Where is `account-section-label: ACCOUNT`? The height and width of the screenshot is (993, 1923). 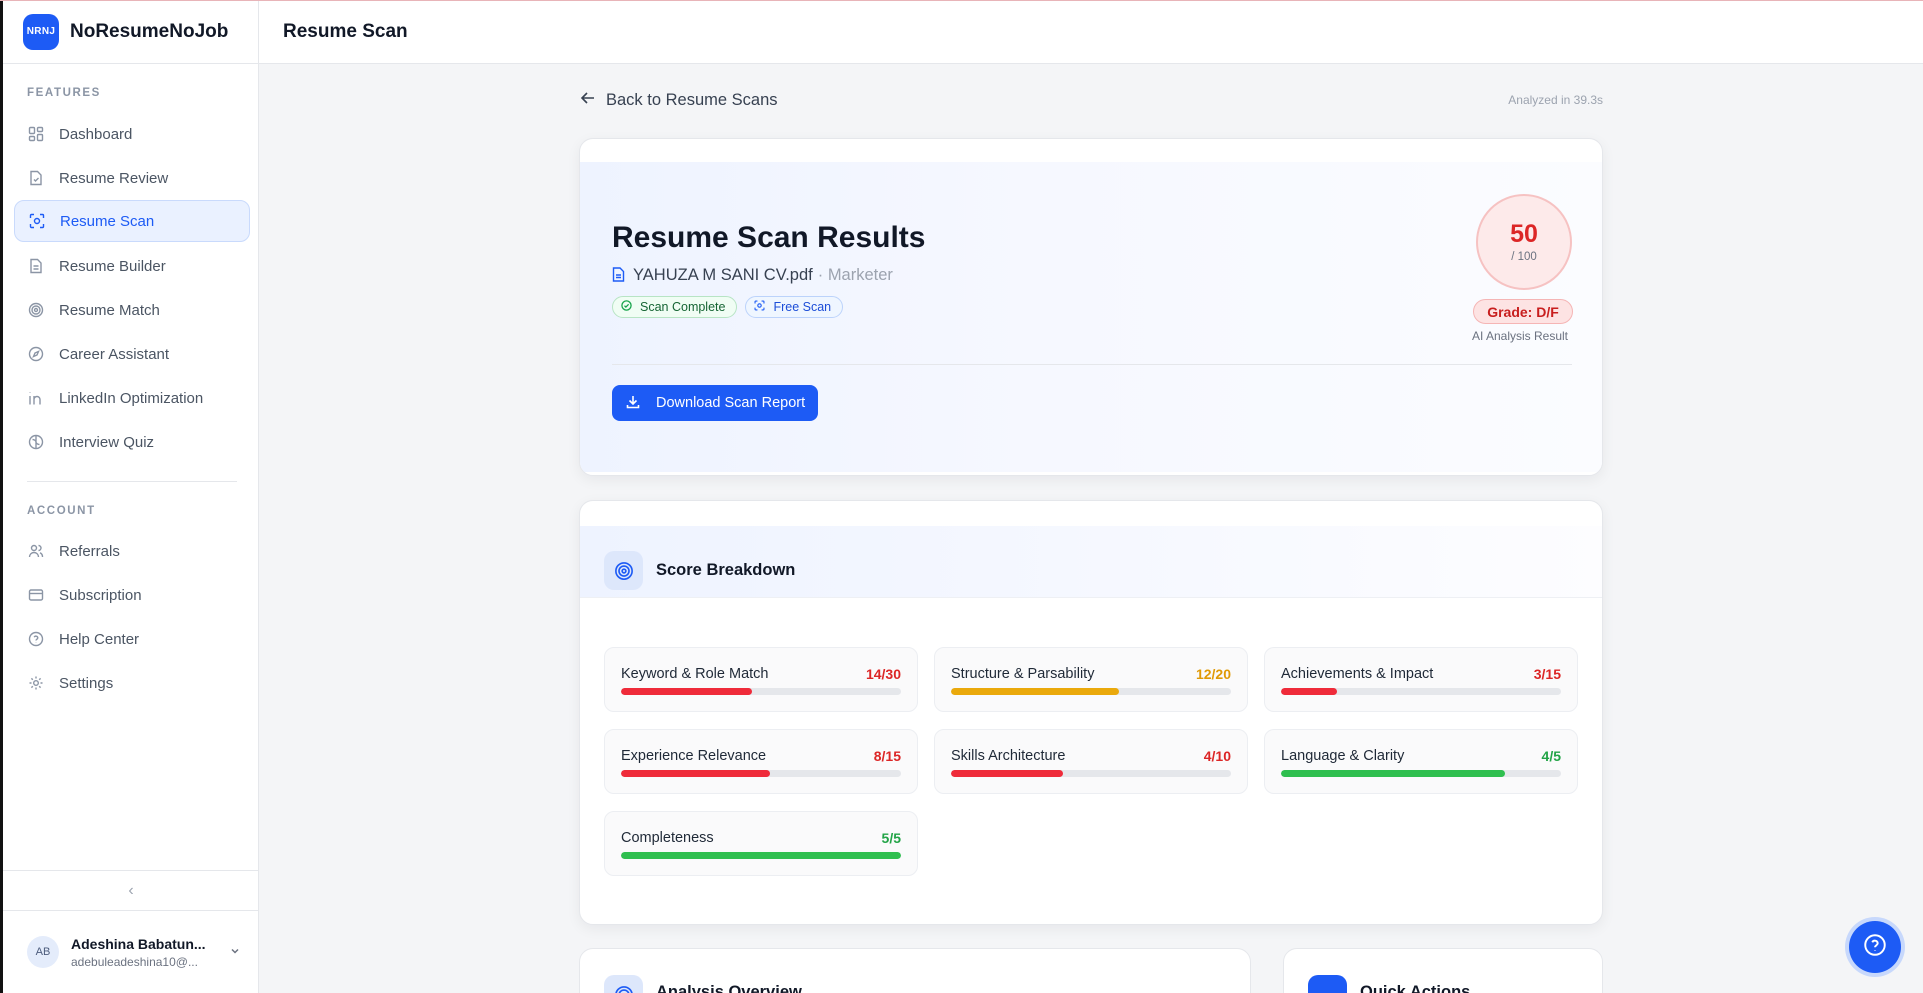 account-section-label: ACCOUNT is located at coordinates (61, 511).